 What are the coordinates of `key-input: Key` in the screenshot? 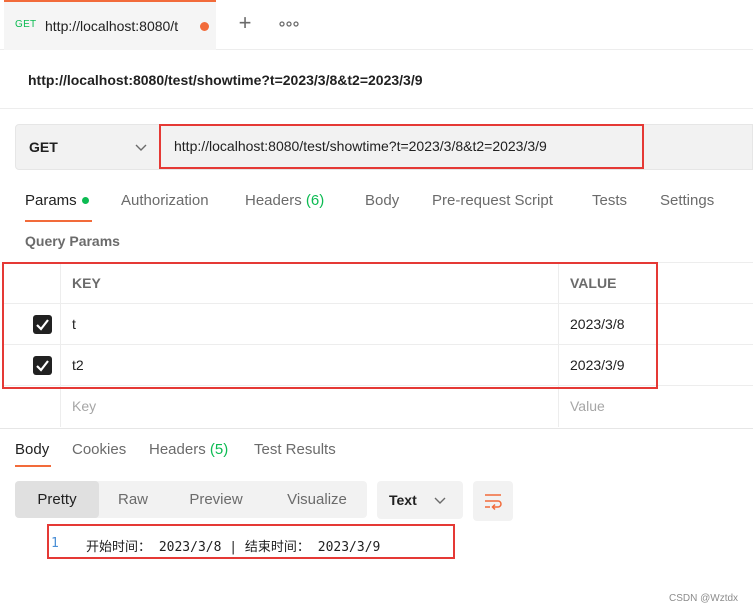 It's located at (310, 406).